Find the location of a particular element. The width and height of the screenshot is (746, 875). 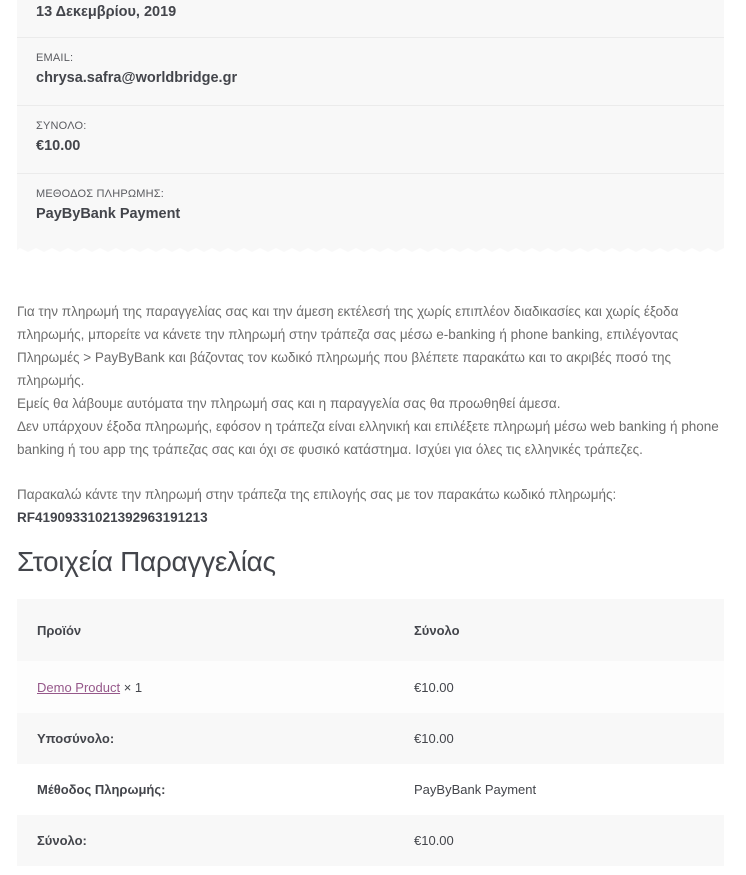

subtotal-label: Υποσύνολο: is located at coordinates (76, 738).